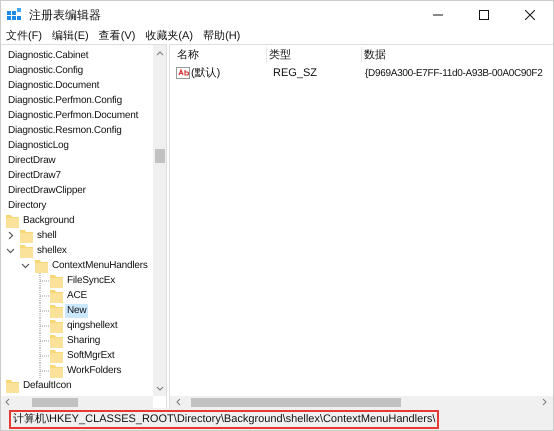 The image size is (554, 431). I want to click on tree-item: DirectDraw, so click(32, 161).